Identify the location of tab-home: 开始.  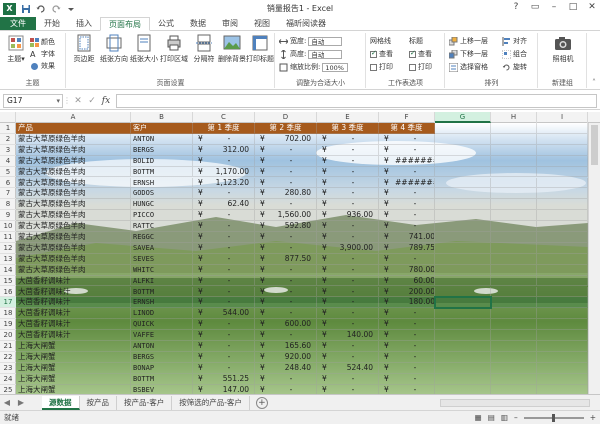
(52, 23).